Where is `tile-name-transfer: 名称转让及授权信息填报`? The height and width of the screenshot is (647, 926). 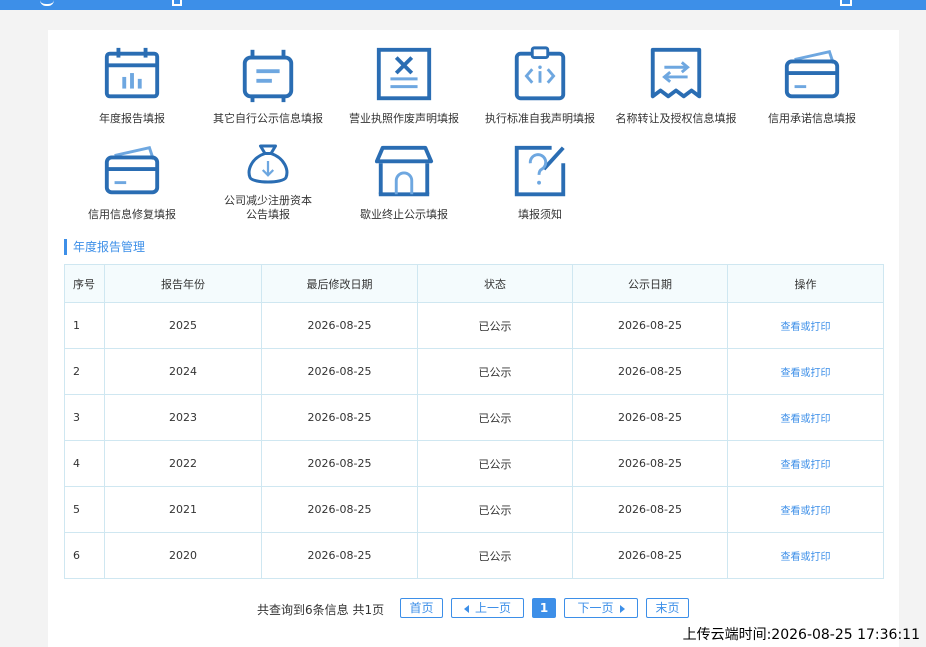 tile-name-transfer: 名称转让及授权信息填报 is located at coordinates (676, 78).